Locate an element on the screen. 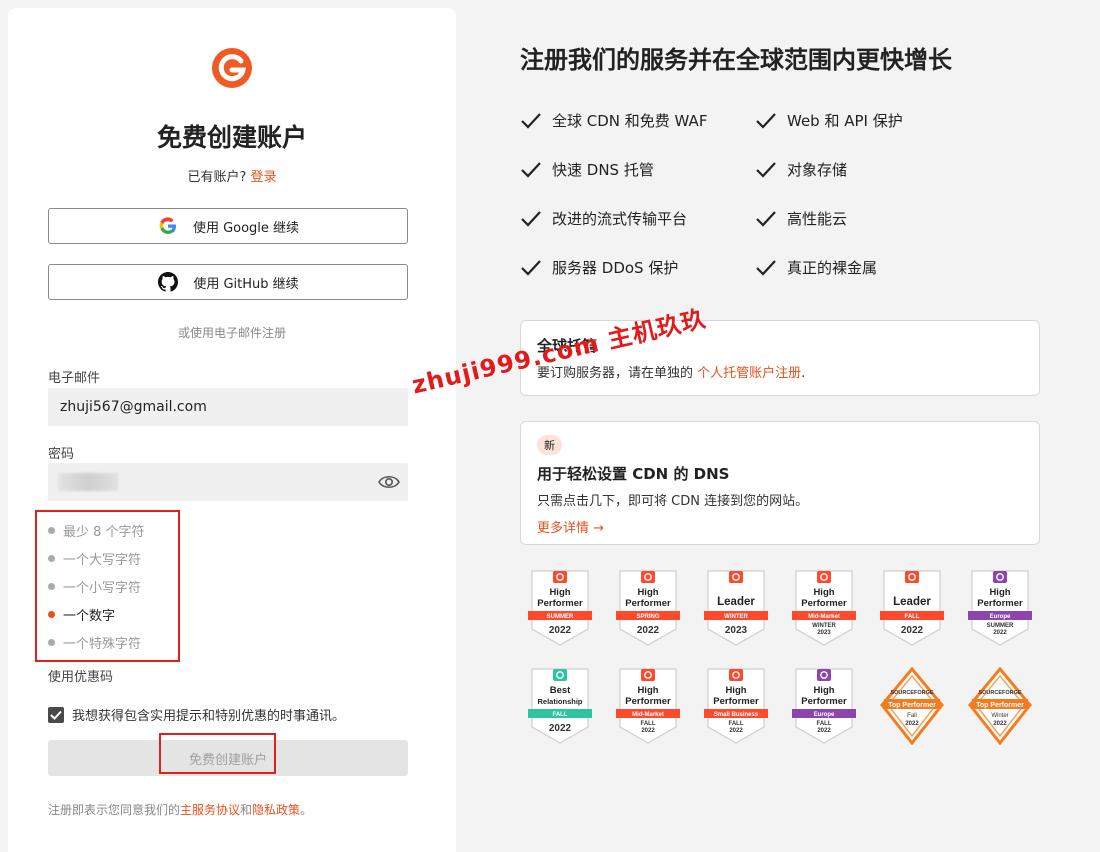 The width and height of the screenshot is (1100, 852). email-field: zhuji567@gmail.com is located at coordinates (228, 407).